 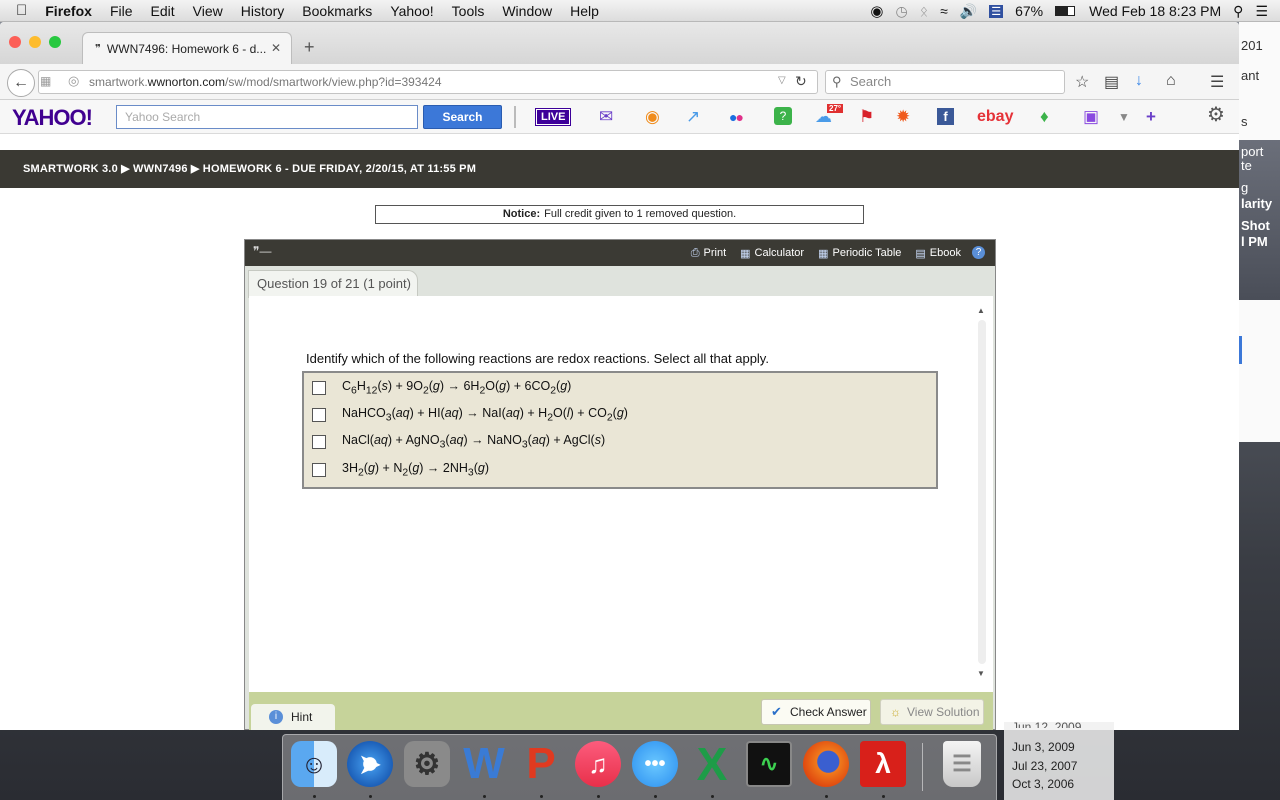 I want to click on choice-label: C6H12(s) + 9O2(g) → 6H2O(g) + 6CO2(g), so click(x=457, y=388).